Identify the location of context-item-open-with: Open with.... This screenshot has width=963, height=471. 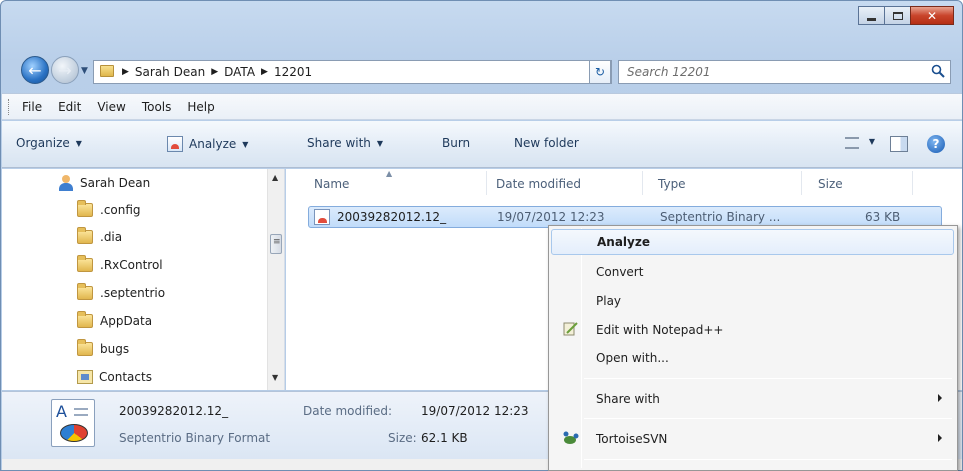
(752, 358).